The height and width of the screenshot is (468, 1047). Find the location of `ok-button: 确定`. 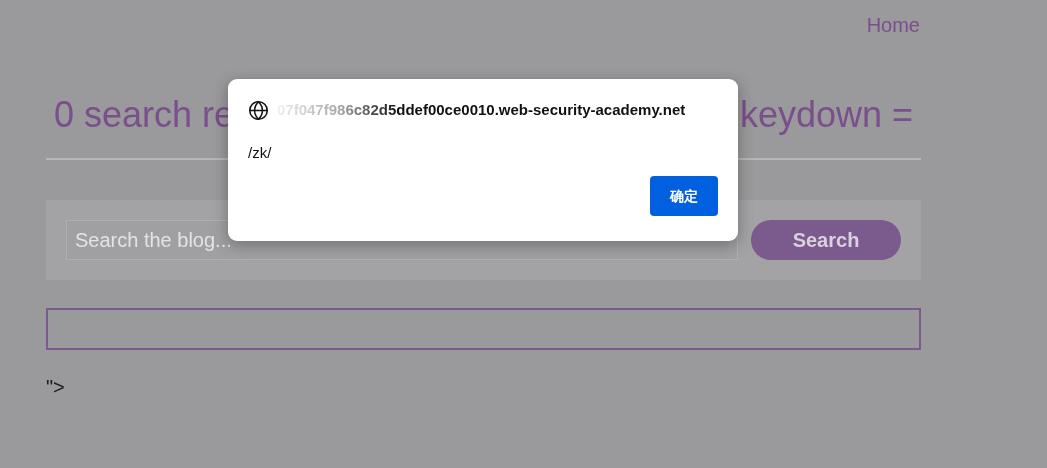

ok-button: 确定 is located at coordinates (684, 196).